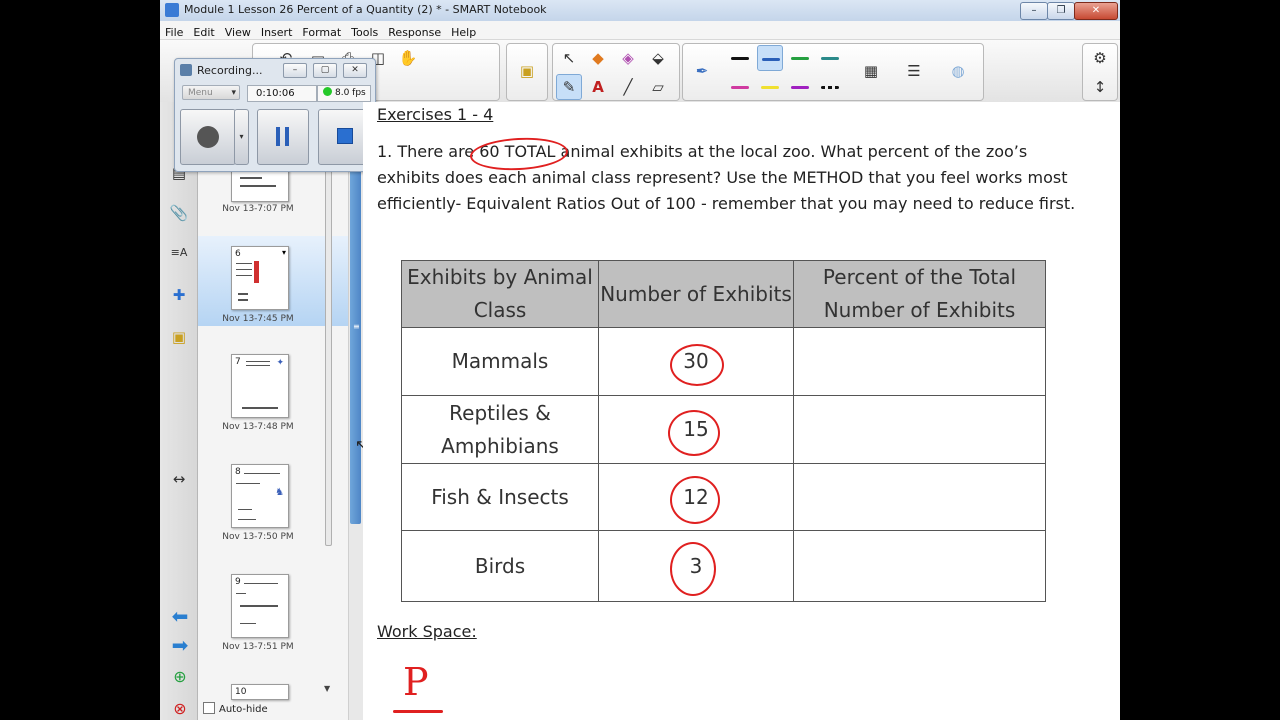 The width and height of the screenshot is (1280, 720). What do you see at coordinates (355, 411) in the screenshot?
I see `panel-splitter: ≡` at bounding box center [355, 411].